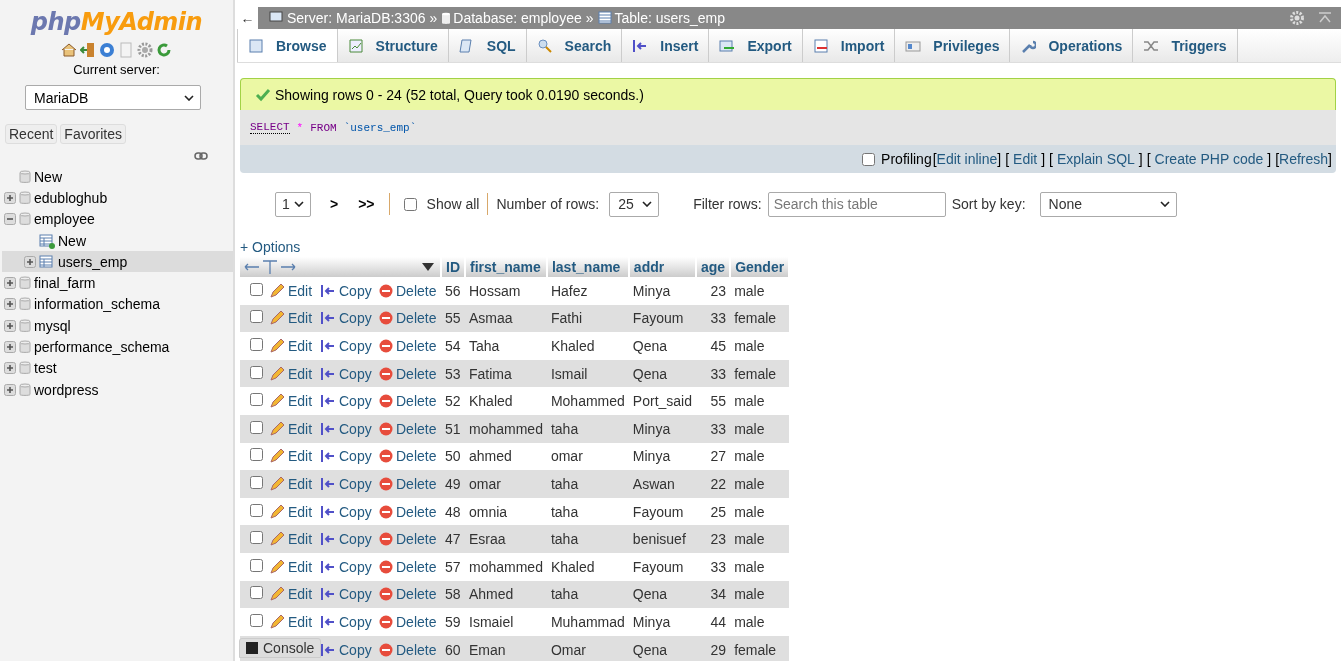 The image size is (1341, 661). Describe the element at coordinates (93, 134) in the screenshot. I see `sidebar-tab: Favorites` at that location.